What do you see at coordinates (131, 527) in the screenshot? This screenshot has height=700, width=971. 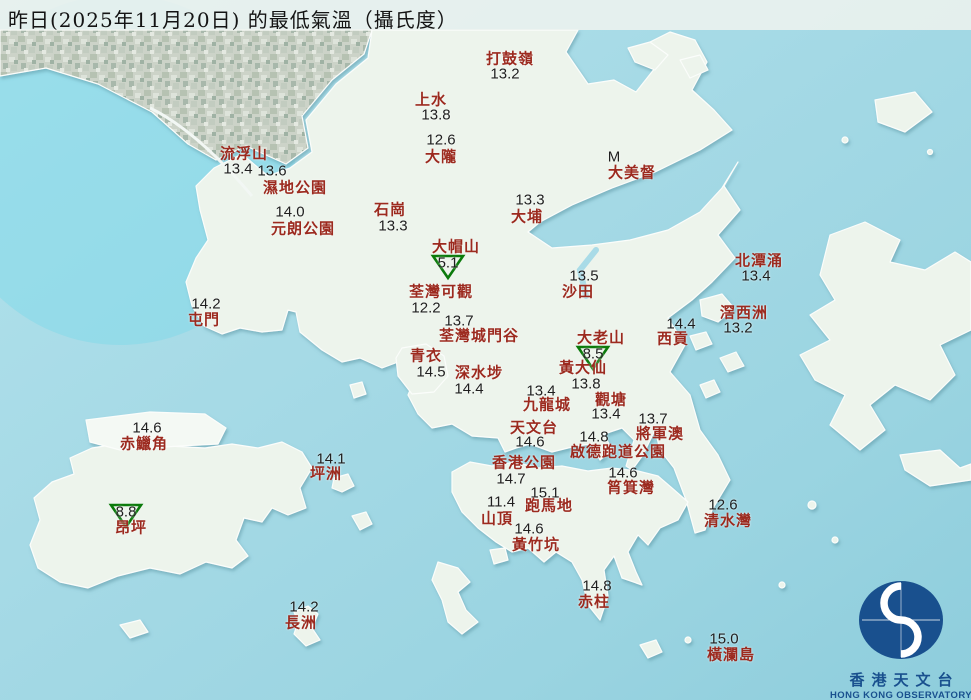 I see `station-name: 昂坪` at bounding box center [131, 527].